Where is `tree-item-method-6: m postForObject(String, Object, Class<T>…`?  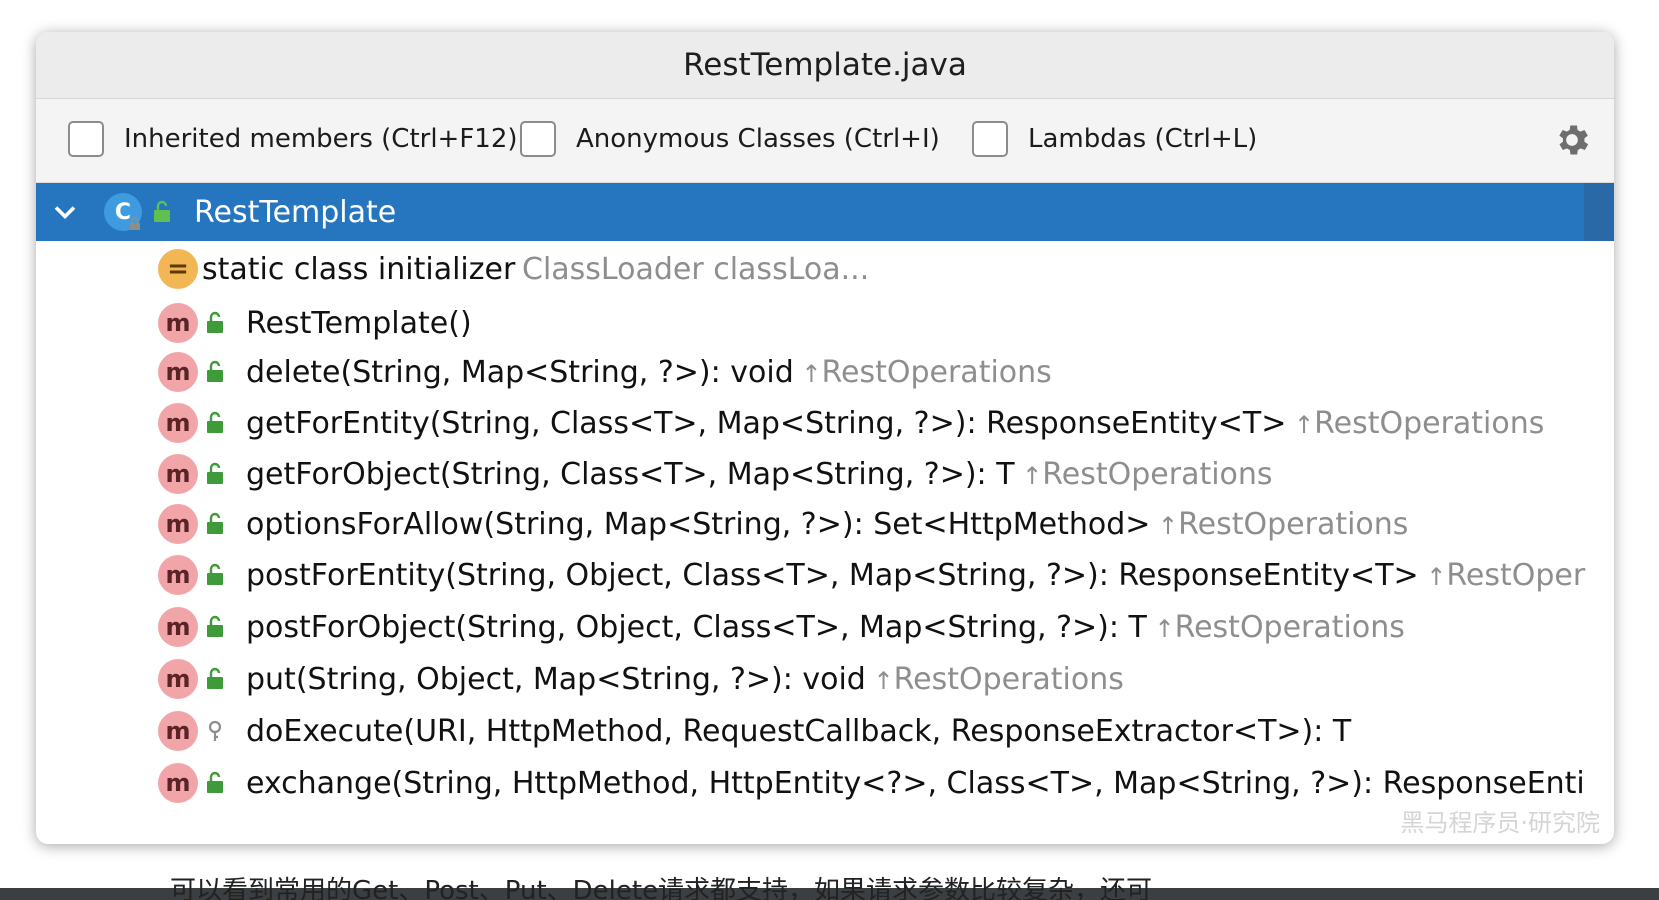 tree-item-method-6: m postForObject(String, Object, Class<T>… is located at coordinates (825, 627).